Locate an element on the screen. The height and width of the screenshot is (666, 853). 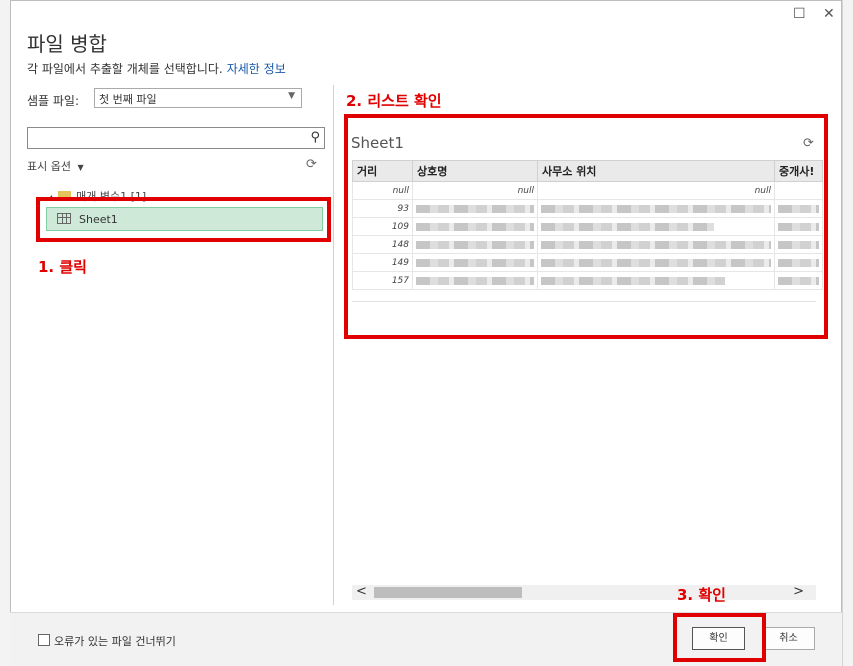
skip-errors-label: 오류가 있는 파일 건너뛰기 is located at coordinates (115, 641).